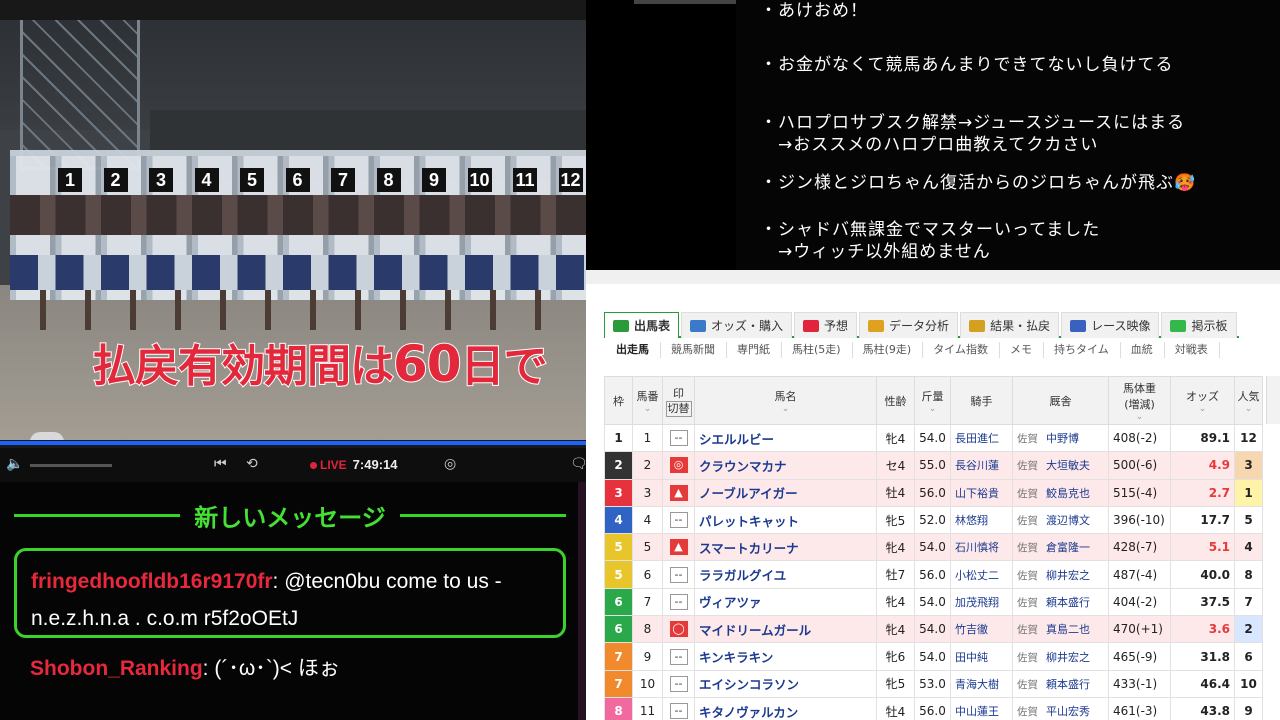 Image resolution: width=1280 pixels, height=720 pixels. I want to click on jockey-link: 田中純, so click(971, 657).